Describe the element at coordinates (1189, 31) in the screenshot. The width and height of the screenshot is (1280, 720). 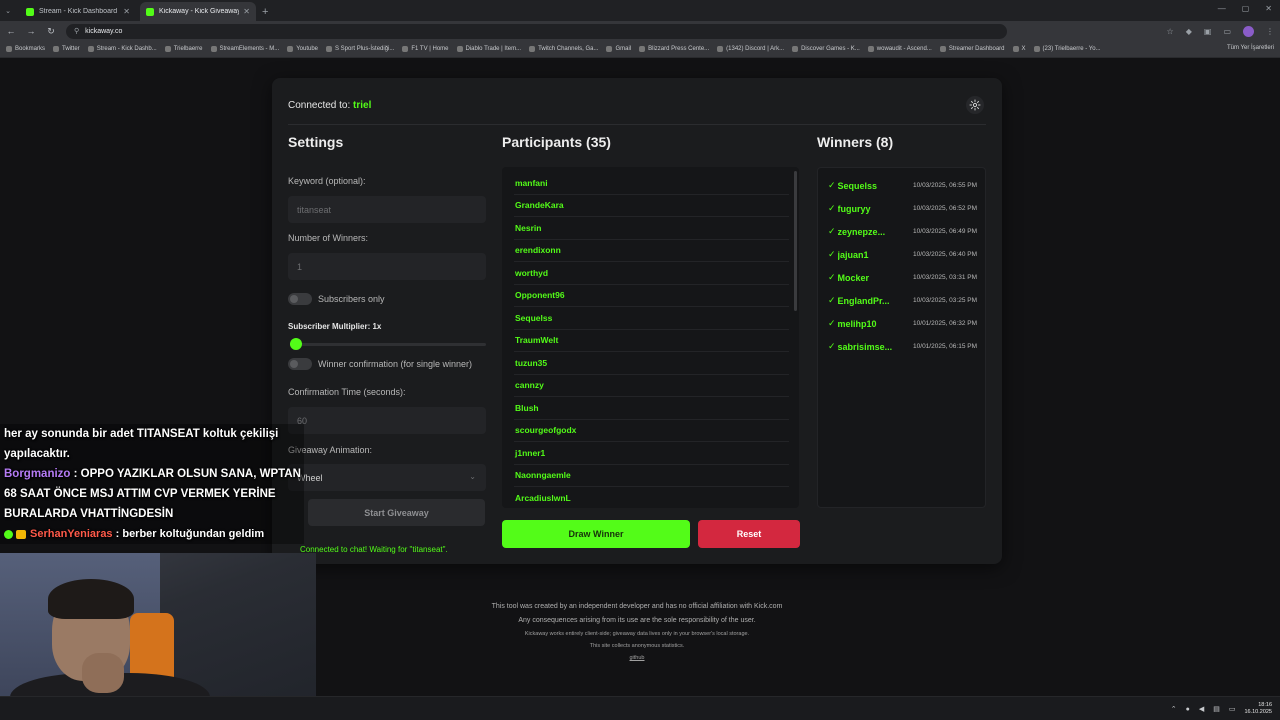
I see `extension-icon: ◆` at that location.